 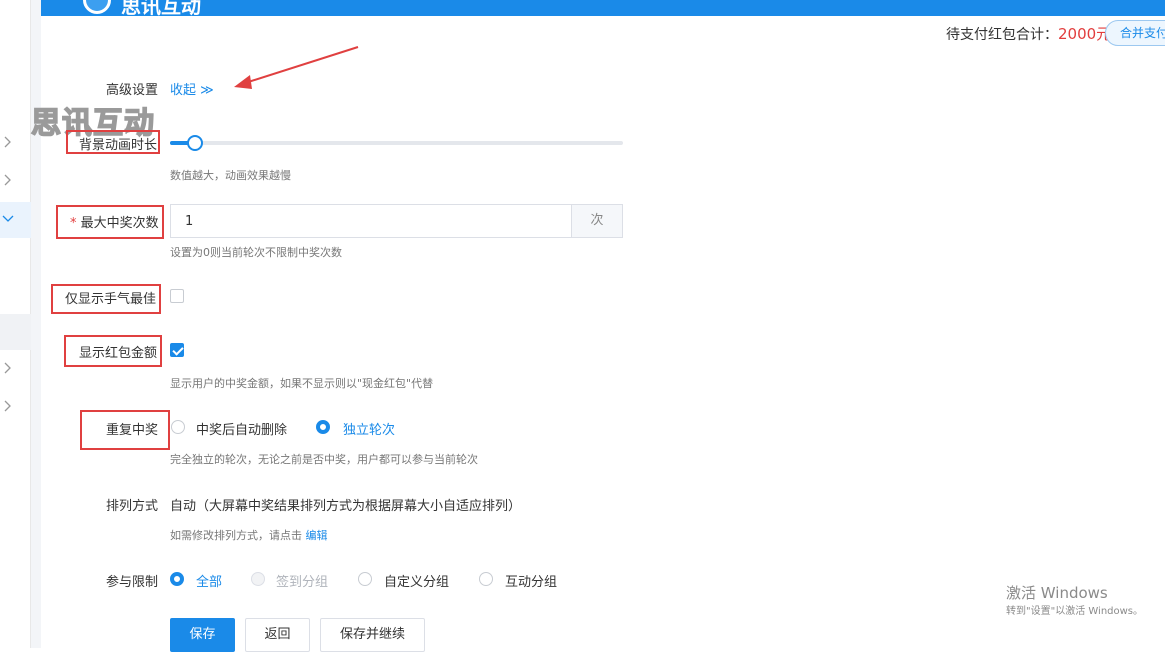 What do you see at coordinates (371, 221) in the screenshot?
I see `max-win-input` at bounding box center [371, 221].